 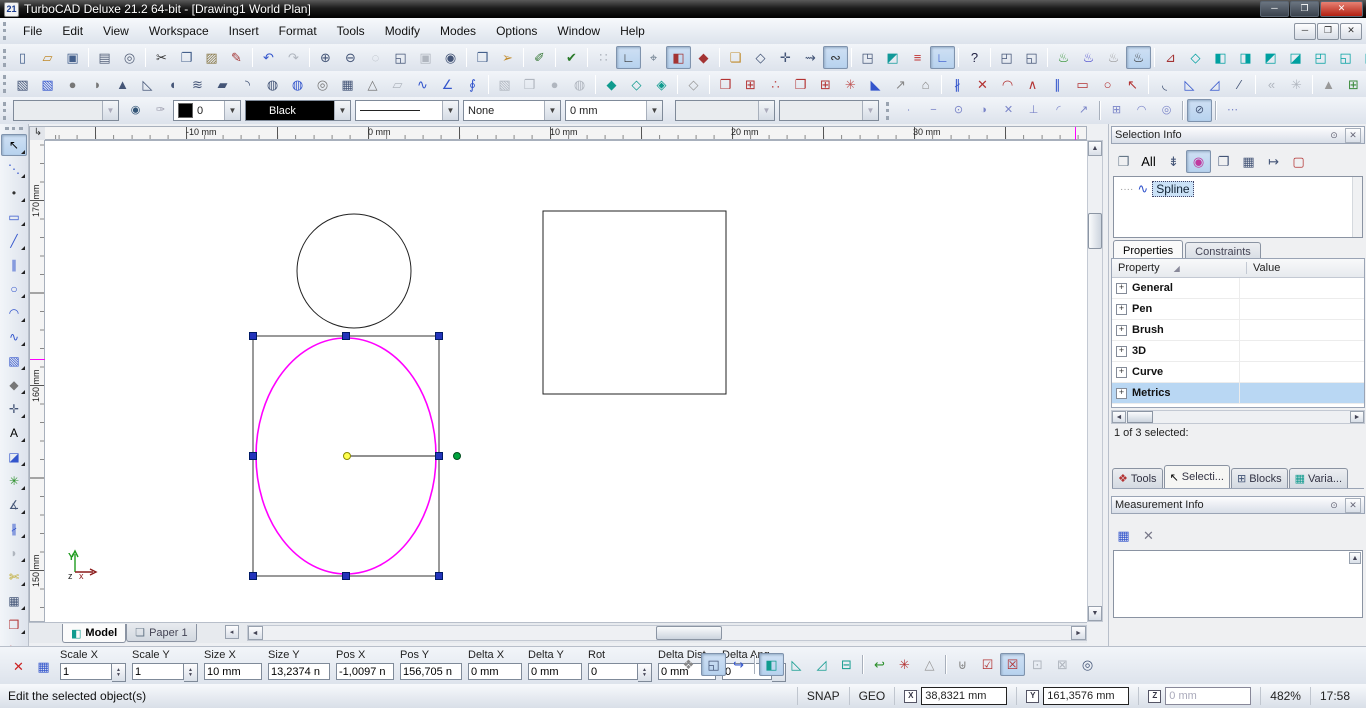 What do you see at coordinates (1199, 110) in the screenshot?
I see `no-snap-icon: ⊘` at bounding box center [1199, 110].